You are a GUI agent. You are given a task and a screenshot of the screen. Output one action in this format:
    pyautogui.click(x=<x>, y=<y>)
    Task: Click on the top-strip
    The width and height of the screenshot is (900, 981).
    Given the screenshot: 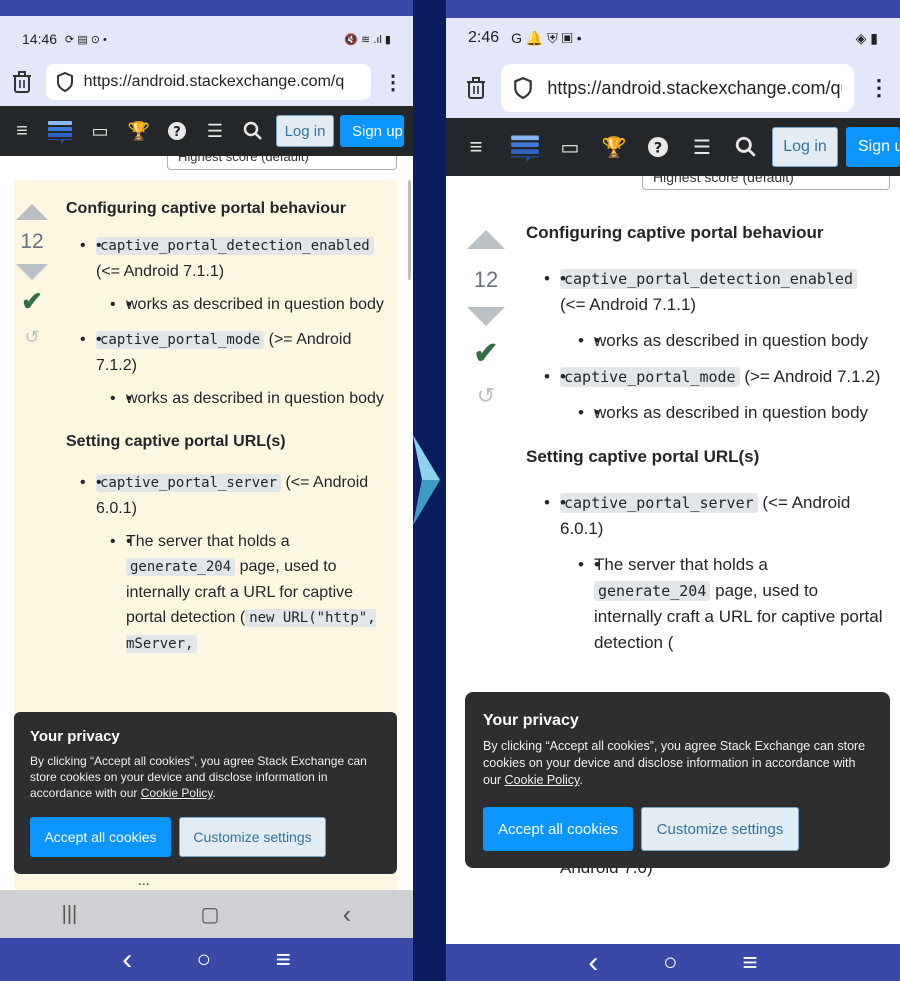 What is the action you would take?
    pyautogui.click(x=673, y=9)
    